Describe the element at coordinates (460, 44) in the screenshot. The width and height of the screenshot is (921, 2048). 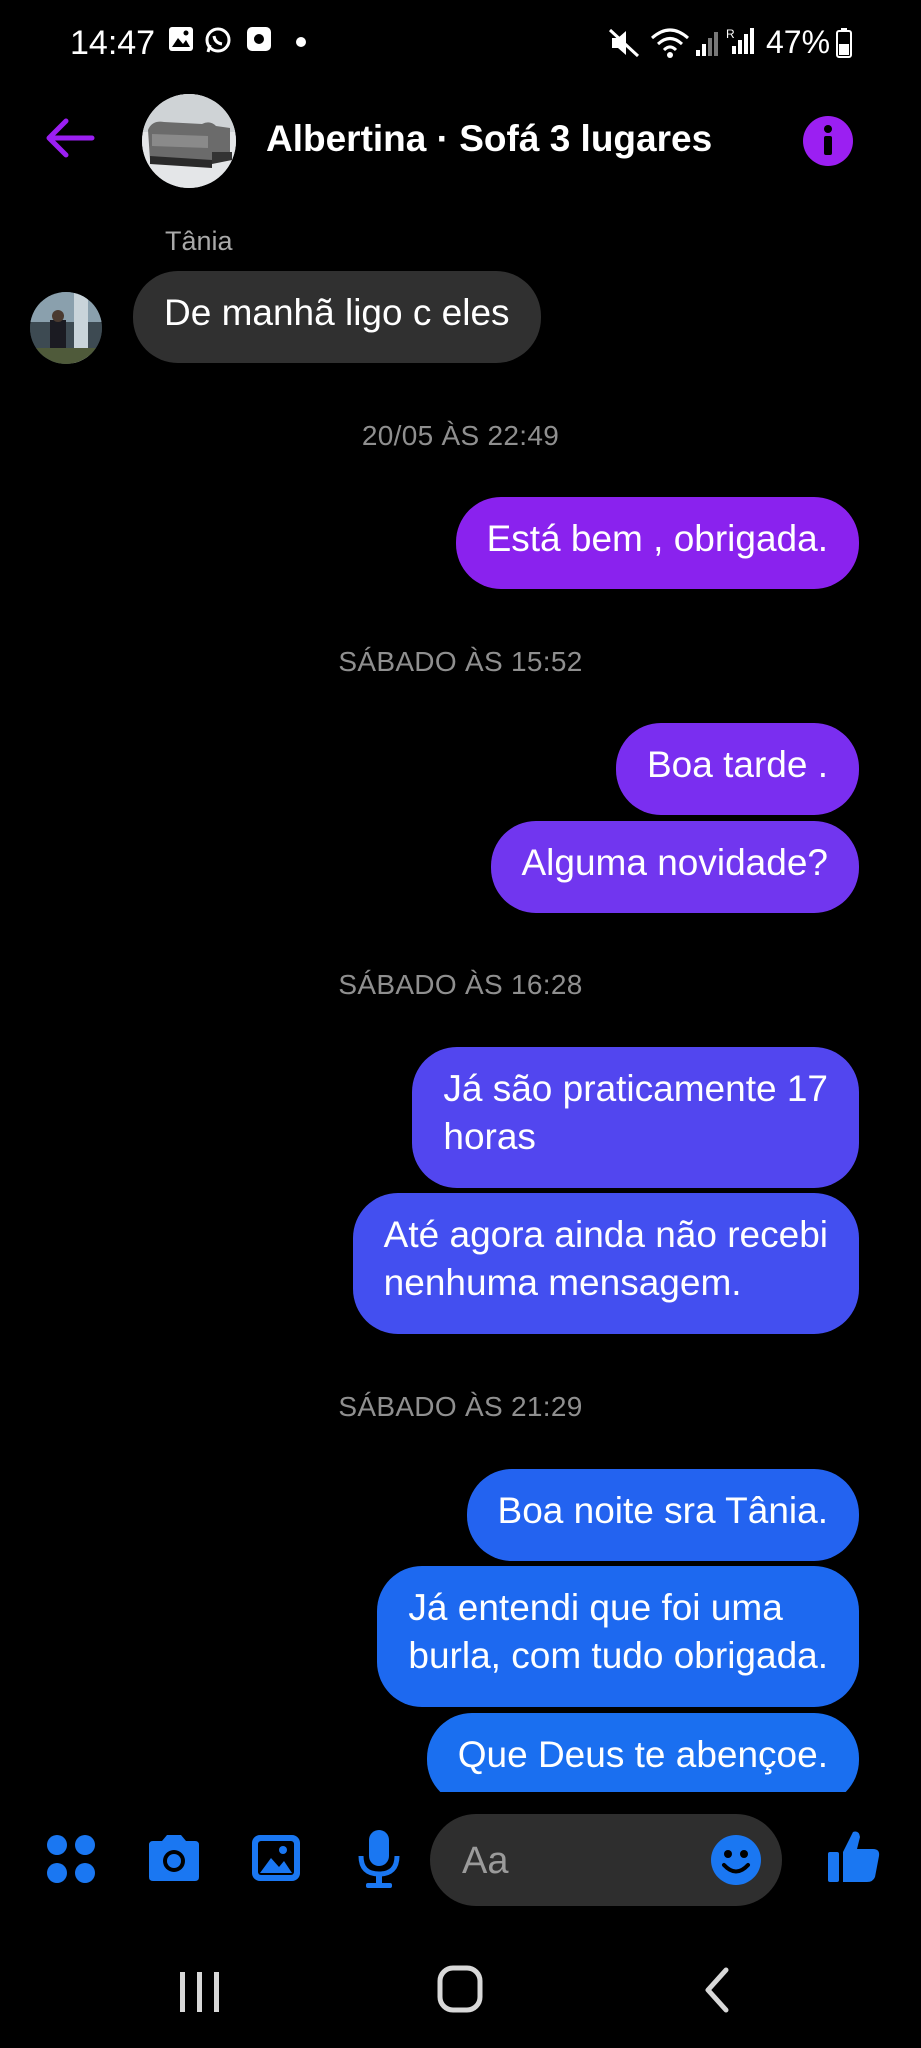
I see `status-bar: 14:47 R 47%` at that location.